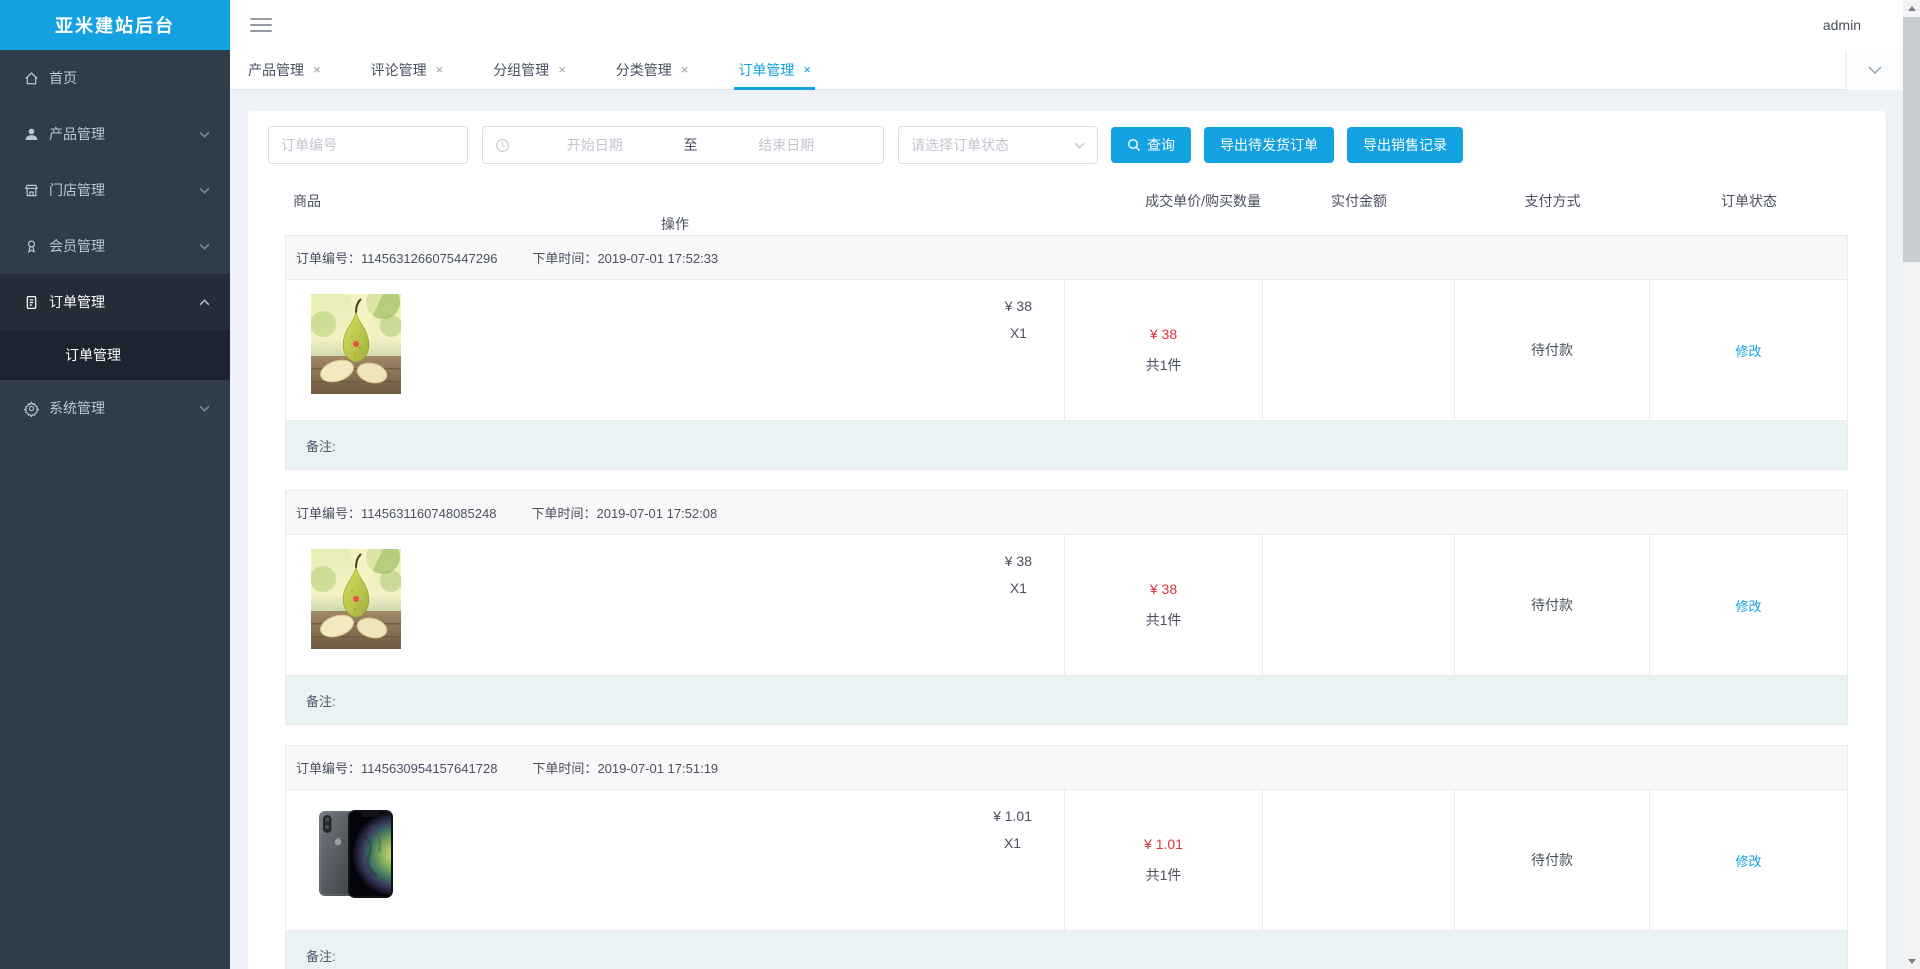 This screenshot has width=1920, height=969. I want to click on sidebar-item-members: 会员管理, so click(115, 246).